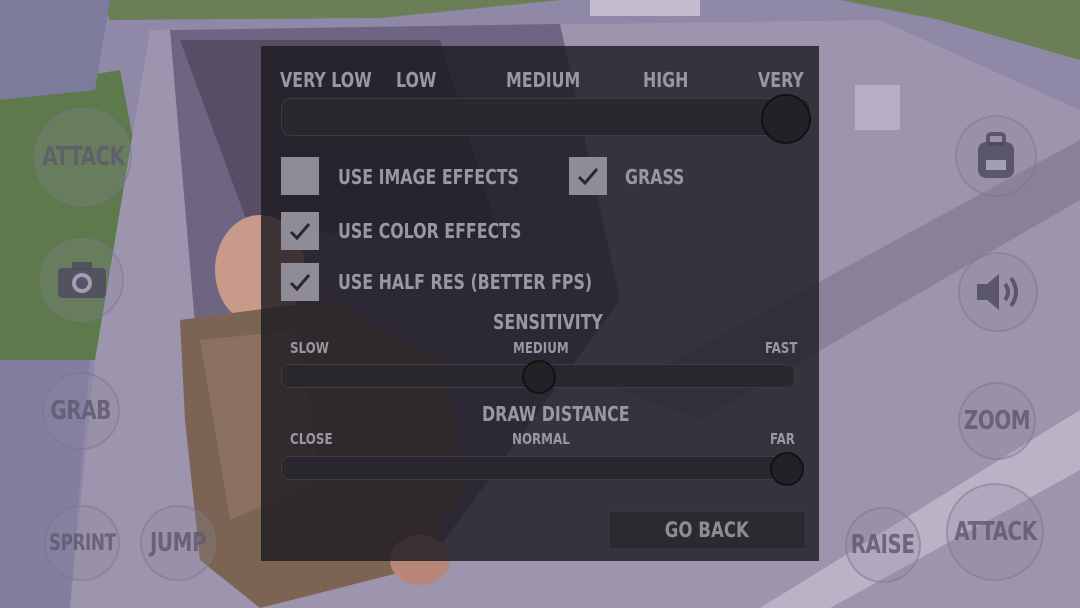  What do you see at coordinates (311, 439) in the screenshot?
I see `draw-distance-min-label: CLOSE` at bounding box center [311, 439].